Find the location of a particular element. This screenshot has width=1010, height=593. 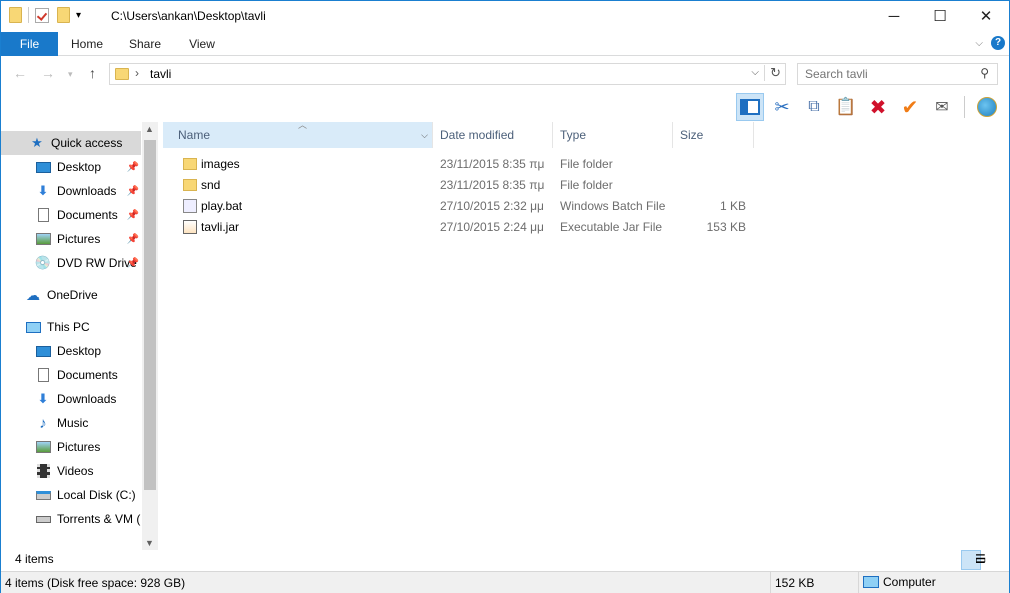

preview-pane-button is located at coordinates (750, 107).